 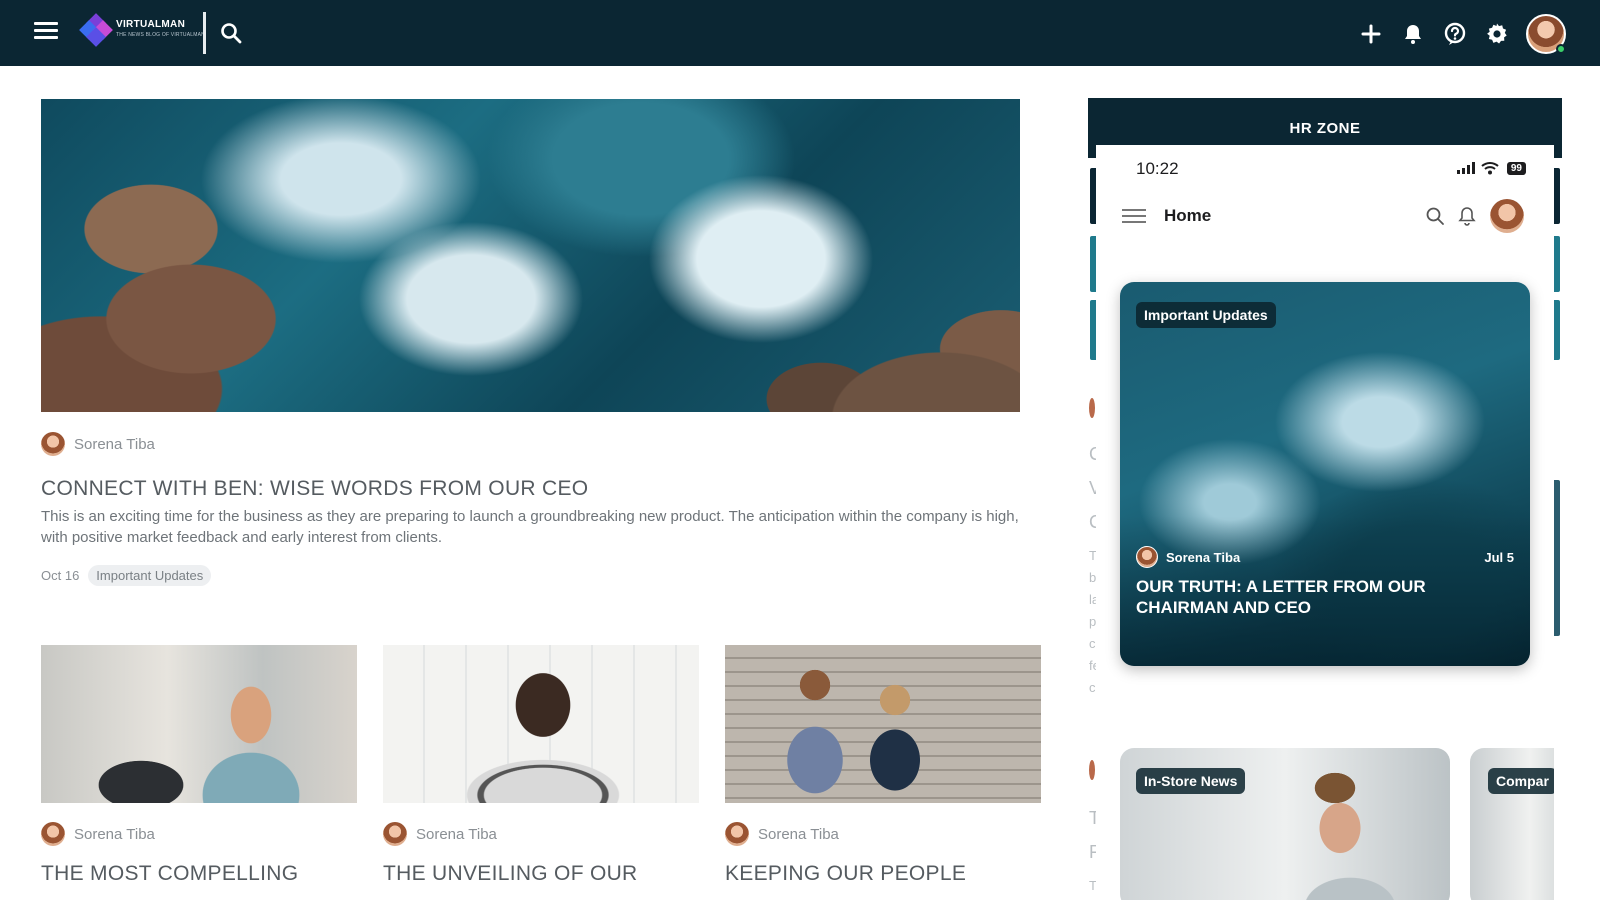 What do you see at coordinates (1561, 49) in the screenshot?
I see `online-status-dot` at bounding box center [1561, 49].